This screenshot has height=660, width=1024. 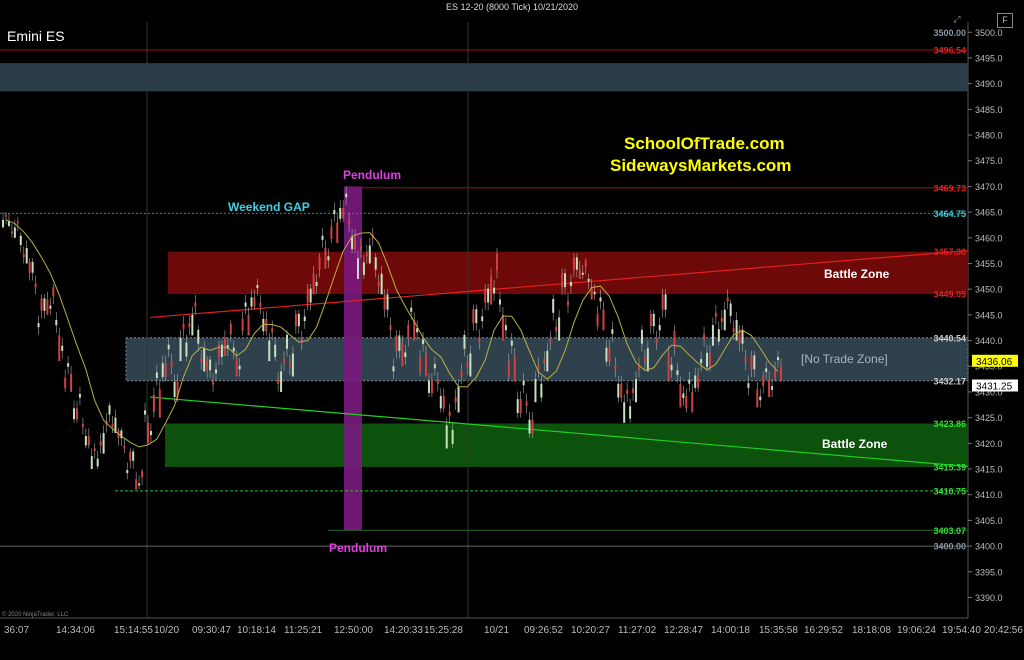 I want to click on pendulum-bottom-label: Pendulum, so click(x=358, y=548).